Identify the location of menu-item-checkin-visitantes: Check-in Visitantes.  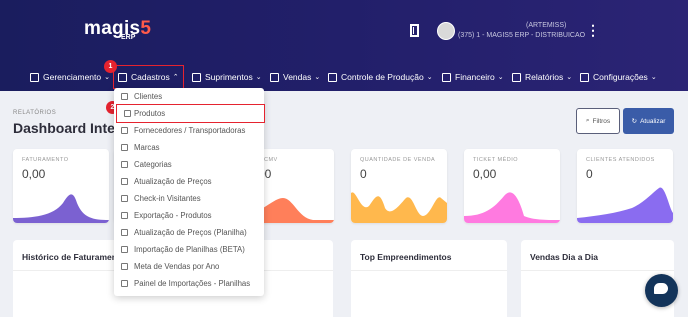
(189, 198).